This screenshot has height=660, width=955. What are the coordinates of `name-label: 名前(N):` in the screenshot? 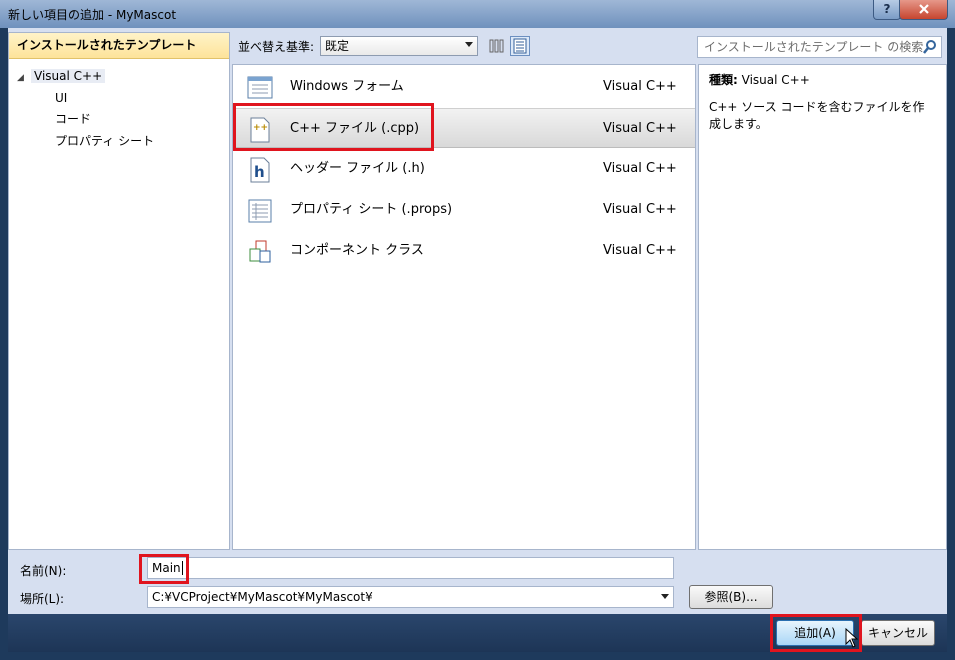 It's located at (43, 571).